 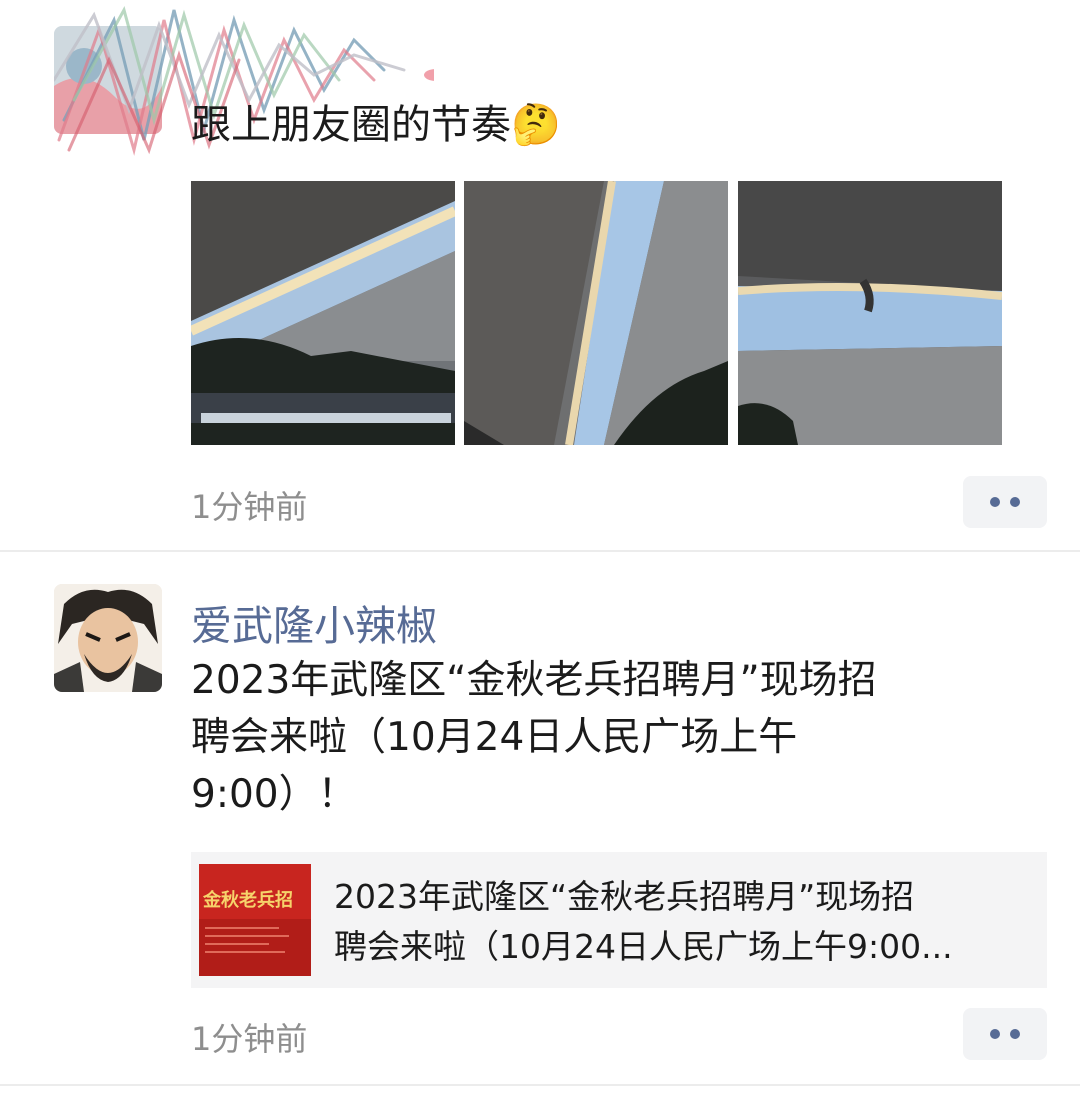 I want to click on link-thumbnail: 金秋老兵招, so click(x=255, y=920).